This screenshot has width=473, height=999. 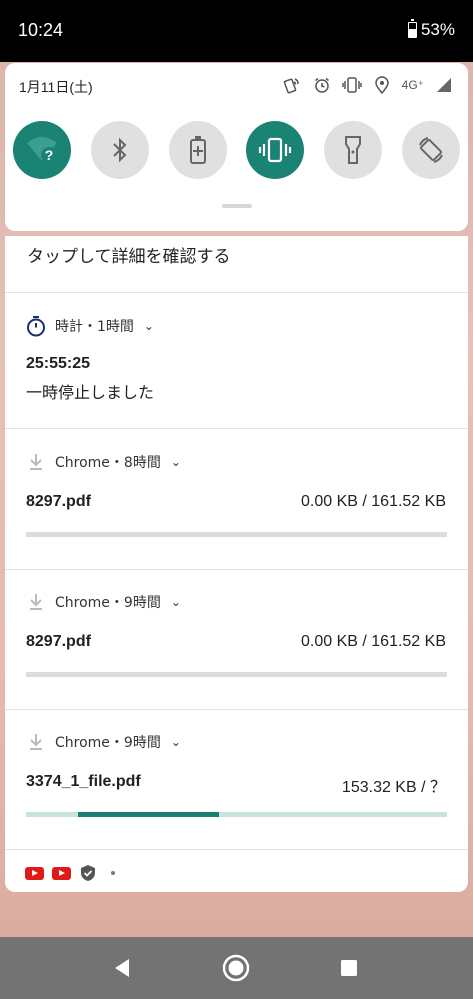 I want to click on home-button, so click(x=236, y=968).